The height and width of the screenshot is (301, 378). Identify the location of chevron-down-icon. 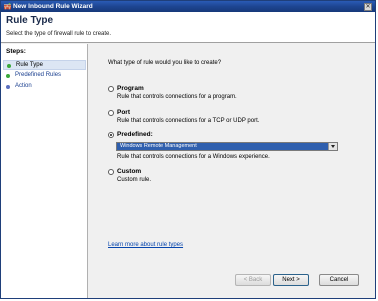
(332, 146).